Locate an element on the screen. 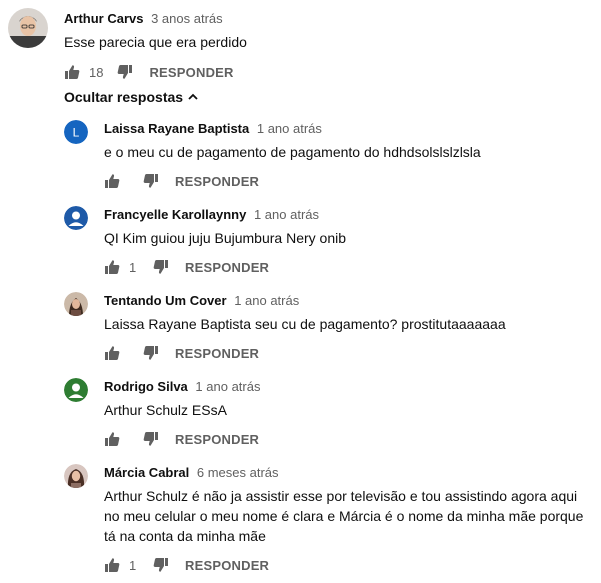 The height and width of the screenshot is (583, 601). avatar: L is located at coordinates (76, 132).